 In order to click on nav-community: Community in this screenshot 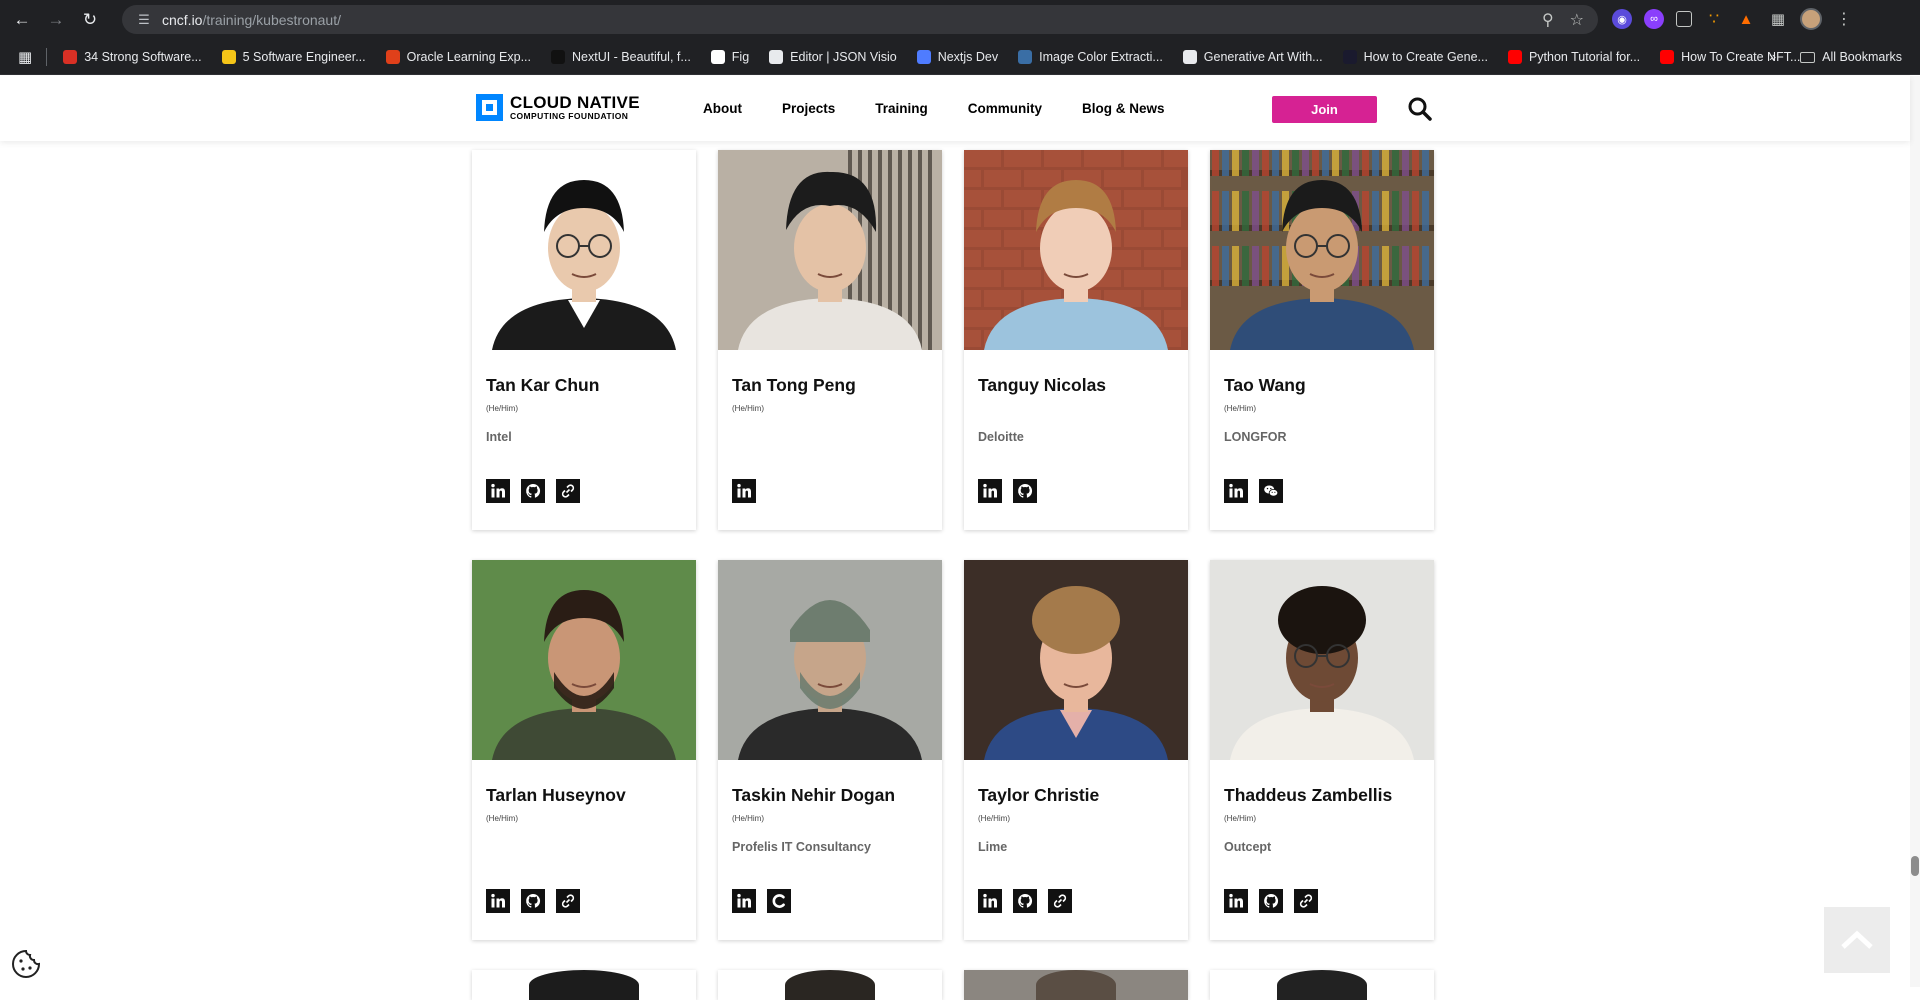, I will do `click(1005, 108)`.